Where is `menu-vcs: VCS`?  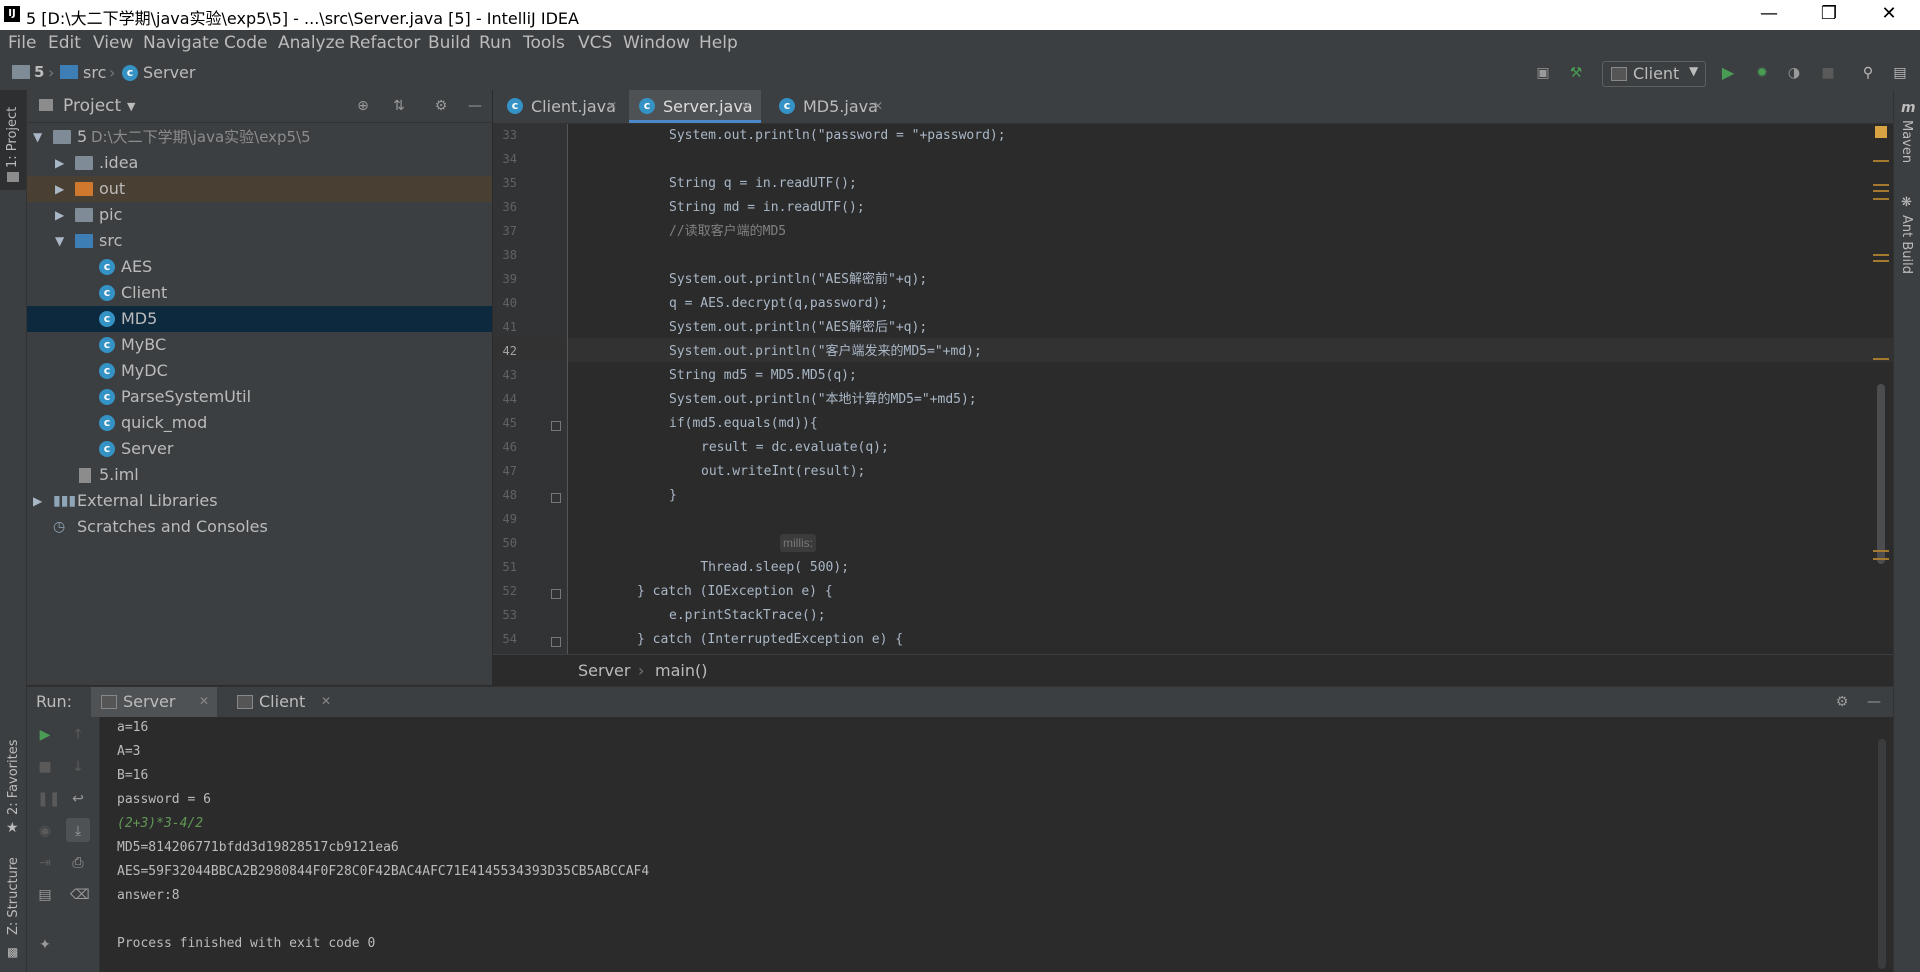 menu-vcs: VCS is located at coordinates (595, 43).